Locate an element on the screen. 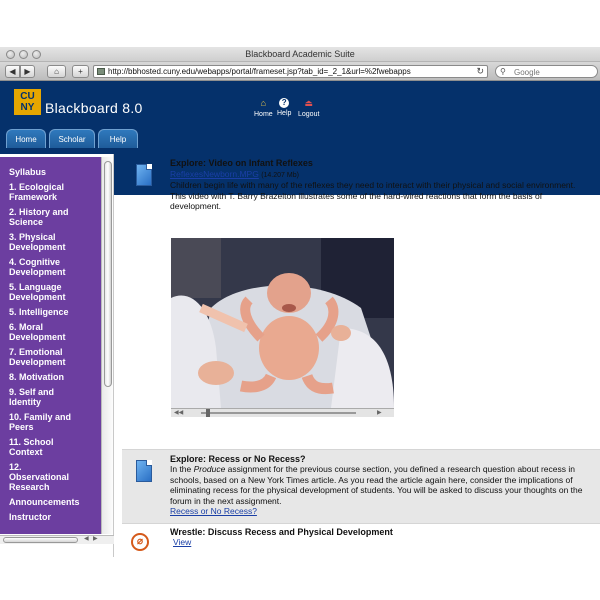 The height and width of the screenshot is (600, 600). sidebar-item-observational-research: 12. Observational Research is located at coordinates (44, 477).